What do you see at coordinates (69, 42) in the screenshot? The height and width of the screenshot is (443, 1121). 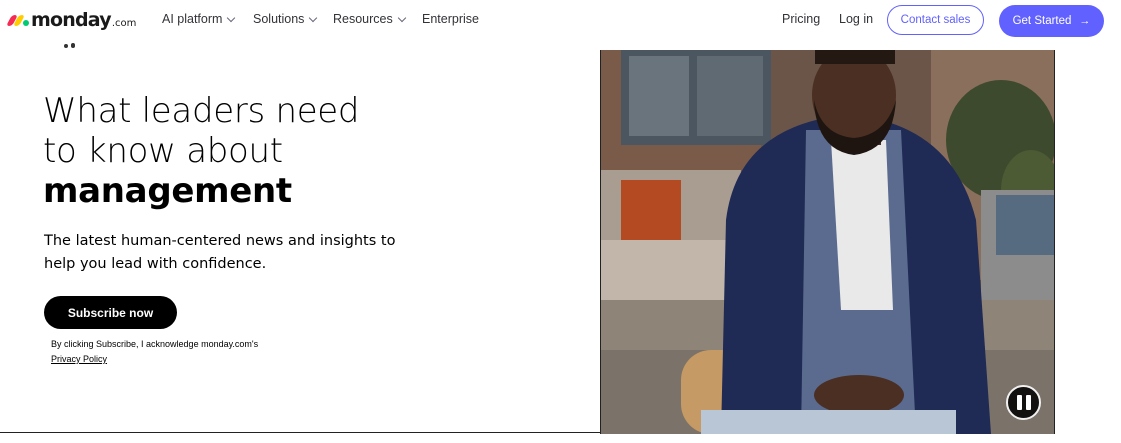 I see `cropped-text-fragment` at bounding box center [69, 42].